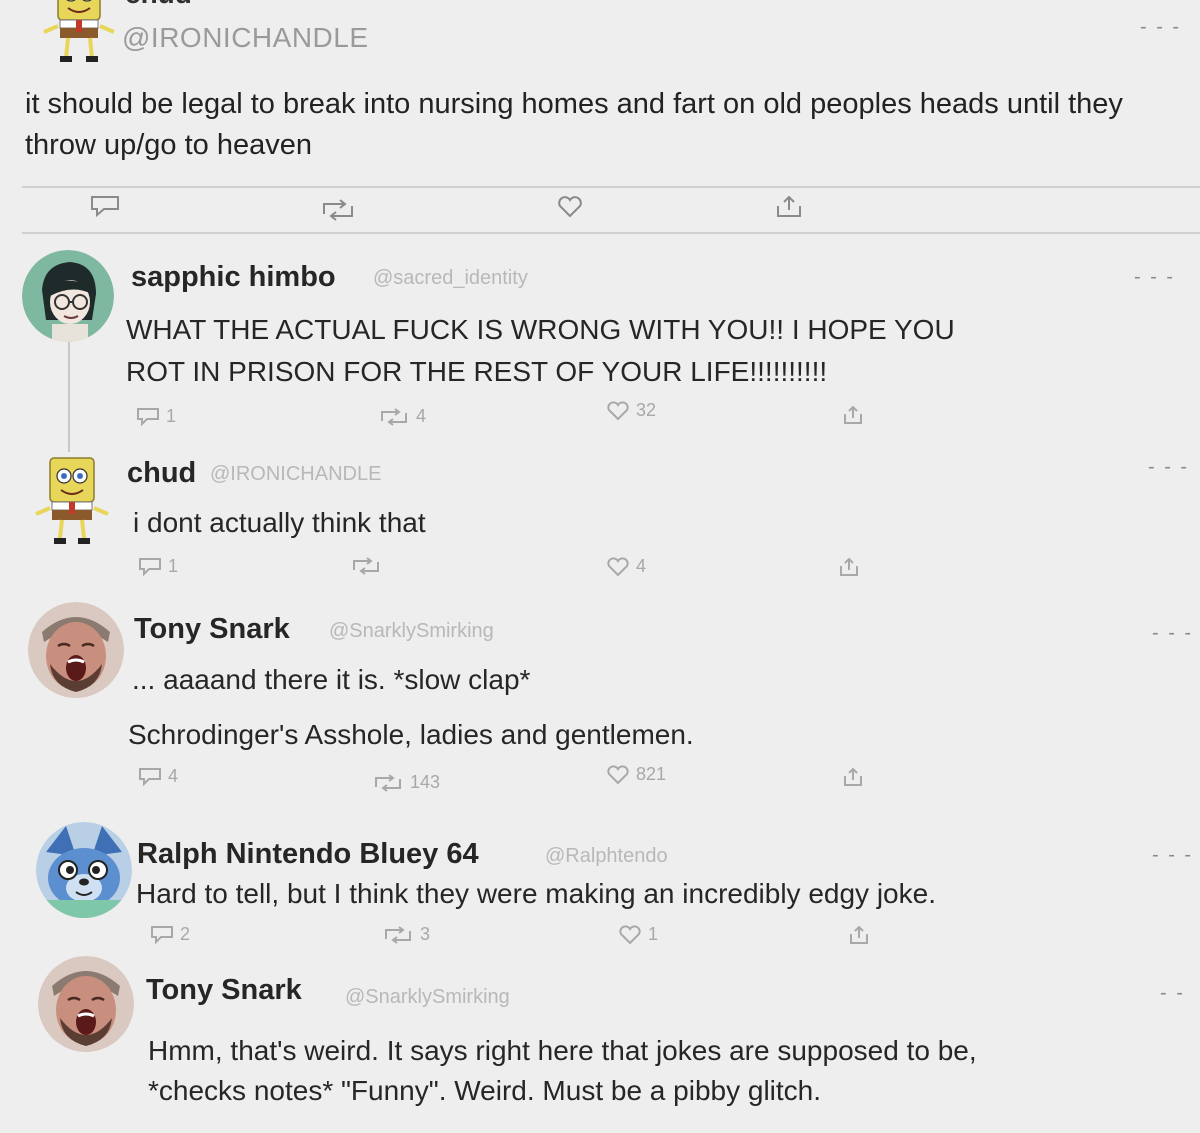  What do you see at coordinates (600, 571) in the screenshot?
I see `reply-actions: 1 4` at bounding box center [600, 571].